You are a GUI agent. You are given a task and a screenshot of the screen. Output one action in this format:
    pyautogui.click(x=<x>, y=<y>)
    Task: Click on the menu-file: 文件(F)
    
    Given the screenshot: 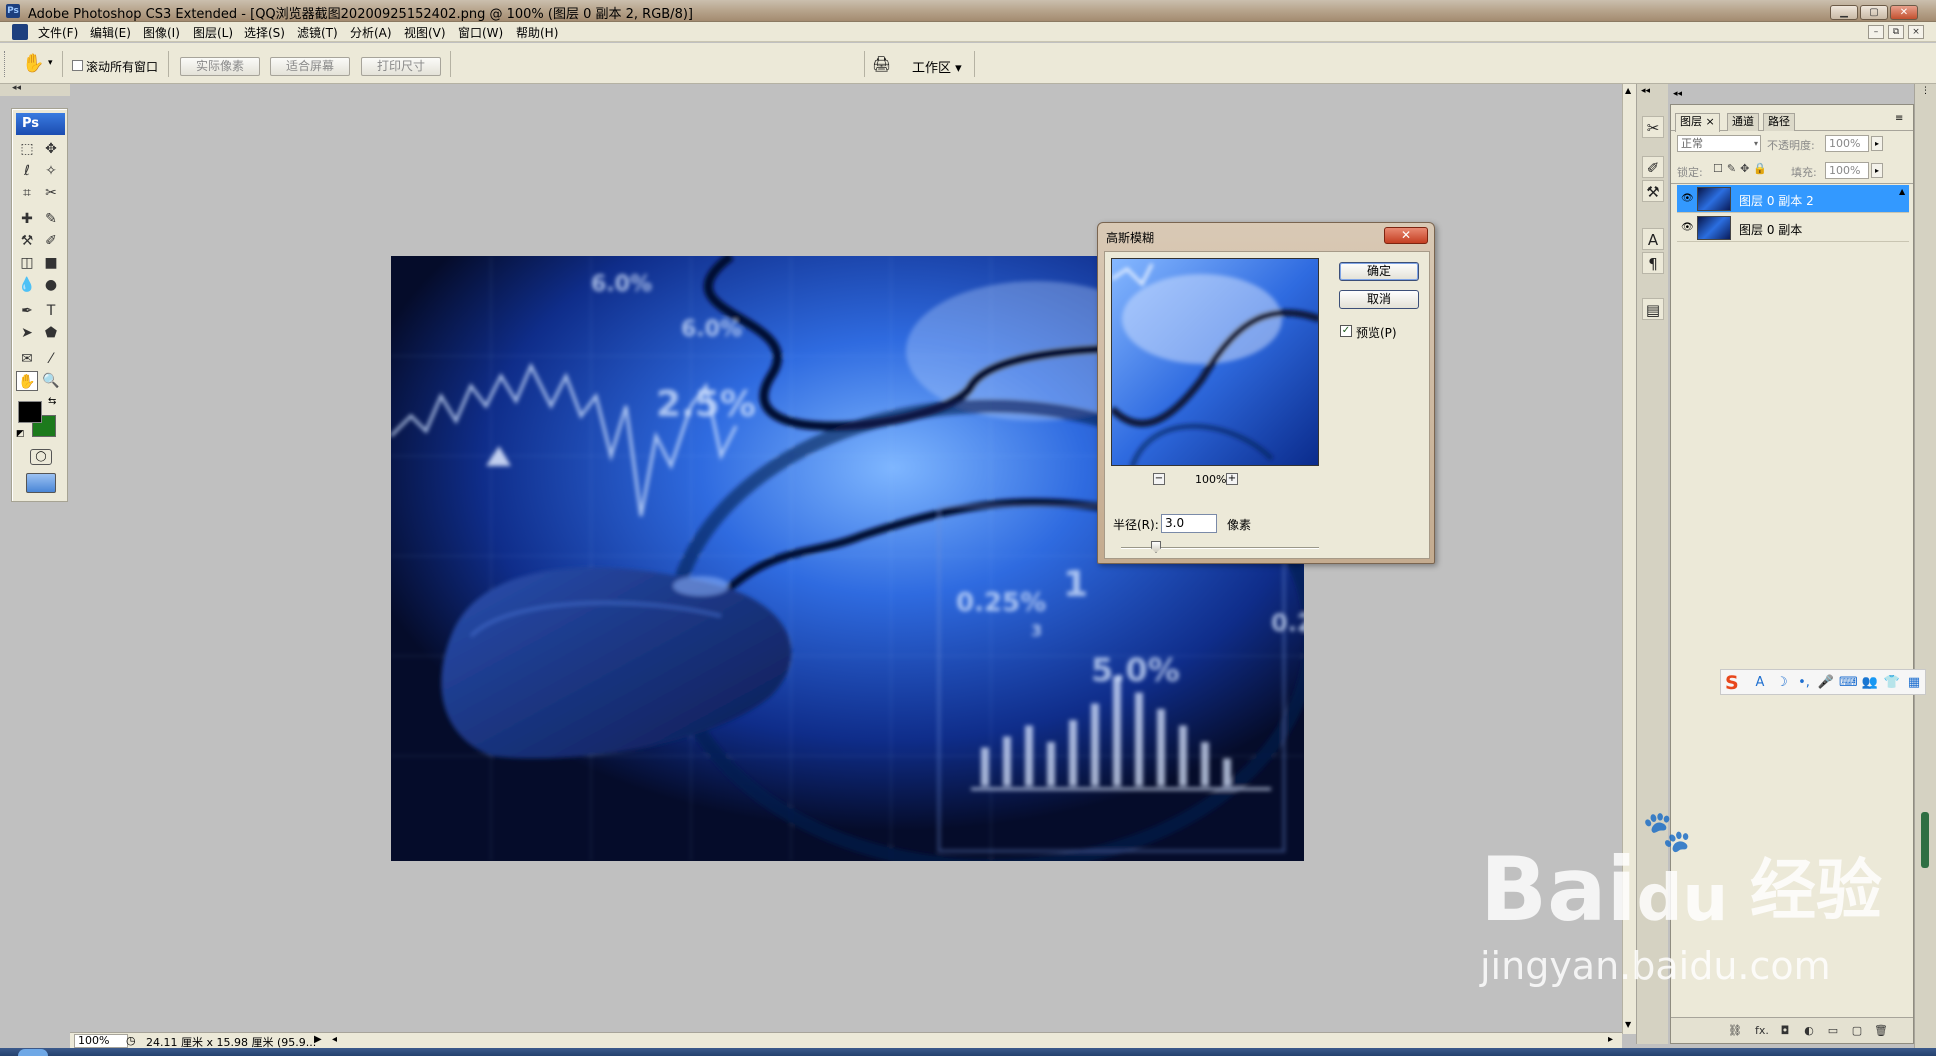 What is the action you would take?
    pyautogui.click(x=58, y=32)
    